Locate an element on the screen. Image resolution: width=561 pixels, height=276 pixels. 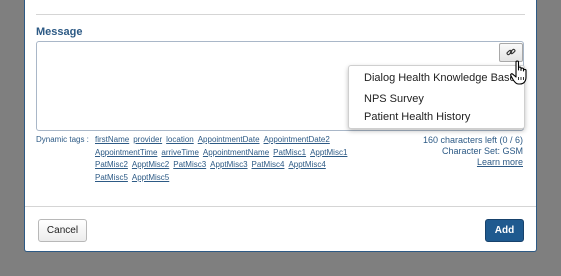
divider-top is located at coordinates (280, 14).